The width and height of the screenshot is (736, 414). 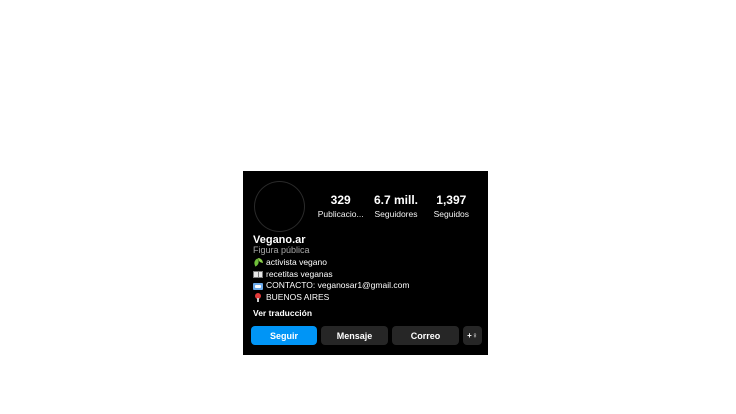 What do you see at coordinates (258, 262) in the screenshot?
I see `sprout-icon` at bounding box center [258, 262].